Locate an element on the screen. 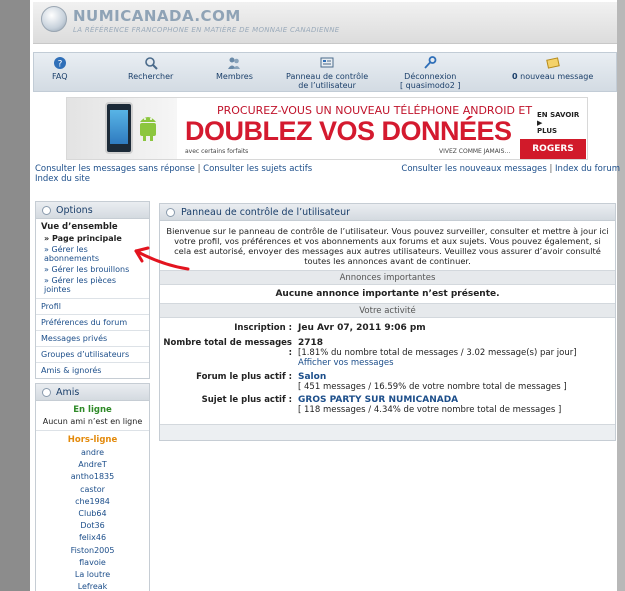 This screenshot has height=591, width=625. sidebar-item-preferences: Préférences du forum is located at coordinates (92, 322).